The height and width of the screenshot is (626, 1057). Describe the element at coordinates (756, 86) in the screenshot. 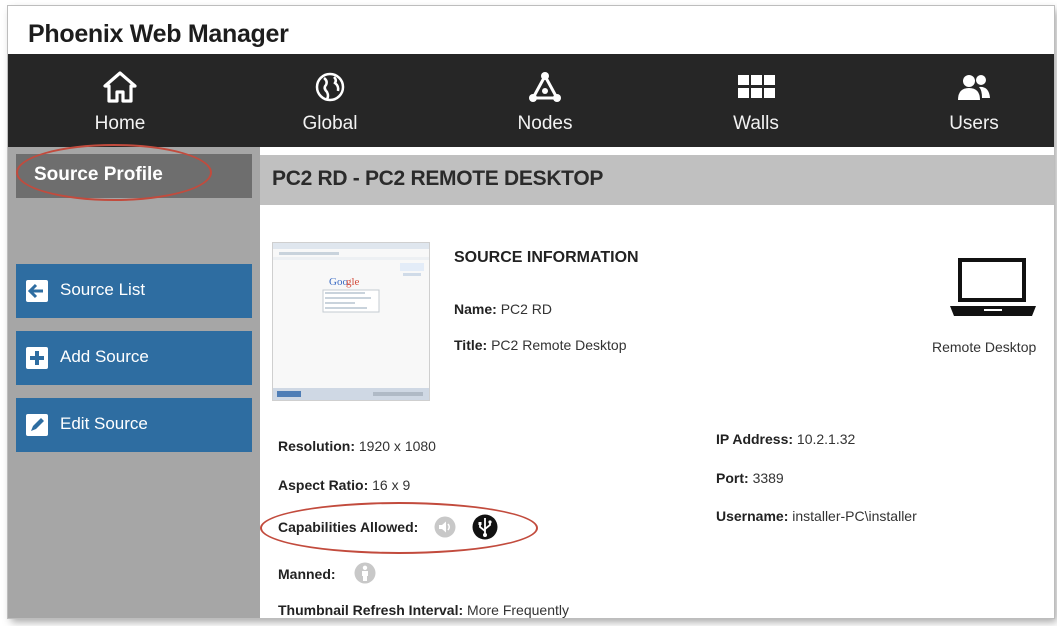

I see `grid-icon` at that location.